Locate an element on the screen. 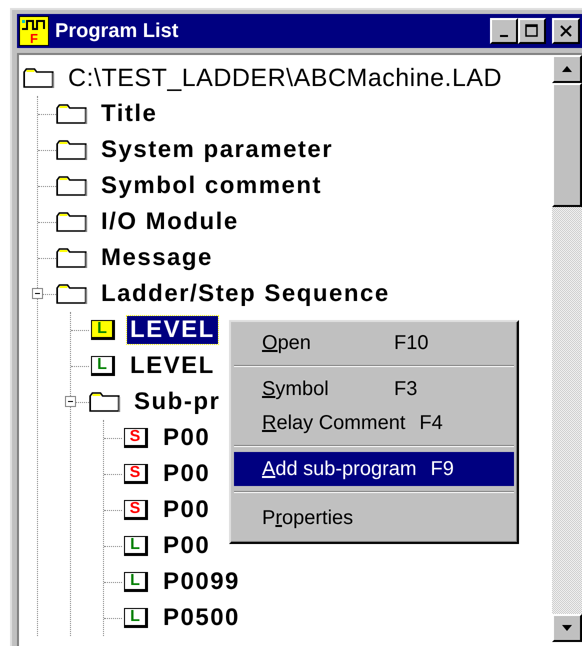 This screenshot has height=646, width=582. tree-item: Ladder/Step Sequence is located at coordinates (245, 294).